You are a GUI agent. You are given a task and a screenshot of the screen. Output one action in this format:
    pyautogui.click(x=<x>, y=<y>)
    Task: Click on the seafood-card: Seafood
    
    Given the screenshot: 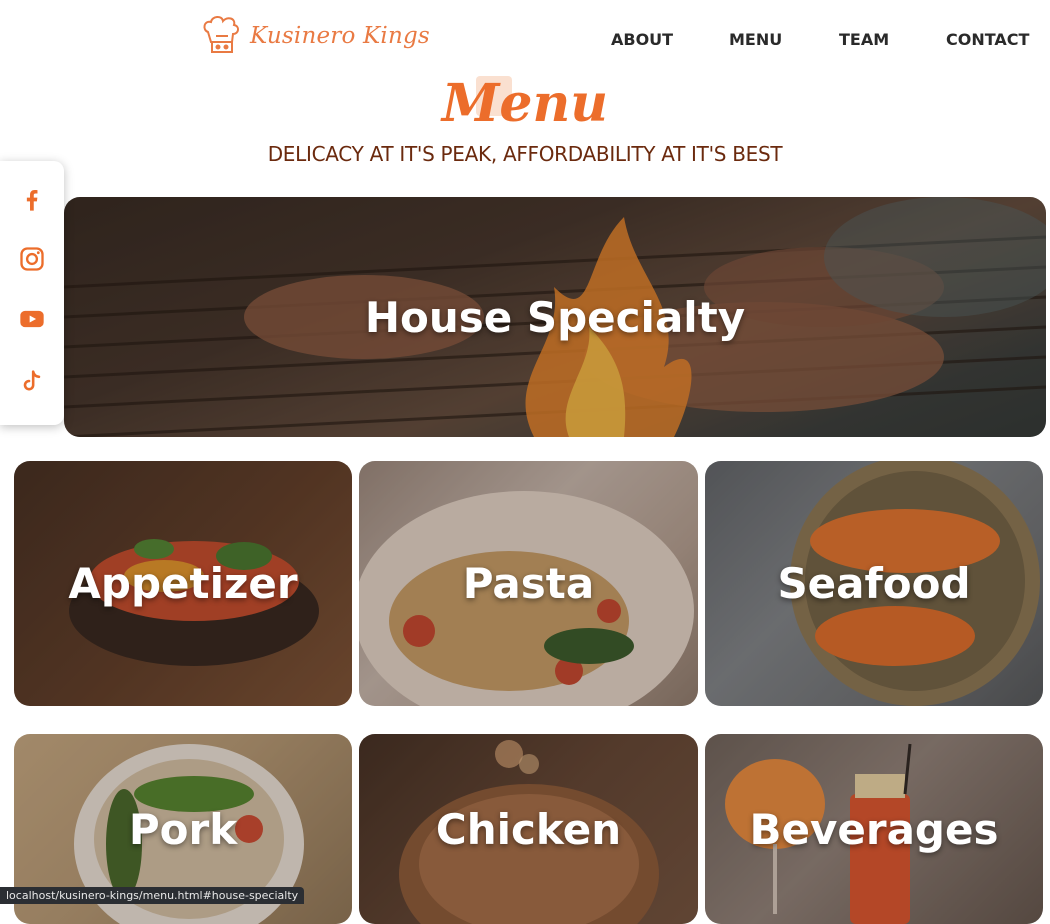 What is the action you would take?
    pyautogui.click(x=874, y=583)
    